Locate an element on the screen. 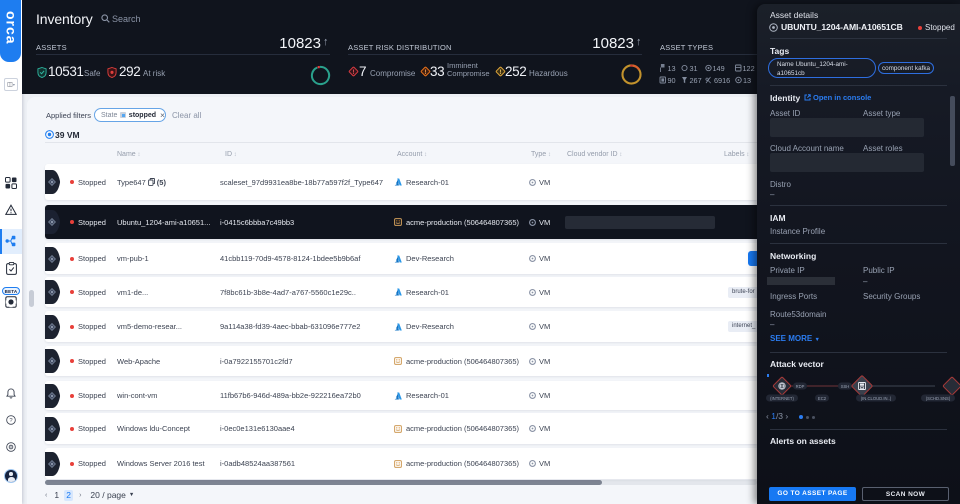 The image size is (960, 504). svg-text: 122 is located at coordinates (749, 68).